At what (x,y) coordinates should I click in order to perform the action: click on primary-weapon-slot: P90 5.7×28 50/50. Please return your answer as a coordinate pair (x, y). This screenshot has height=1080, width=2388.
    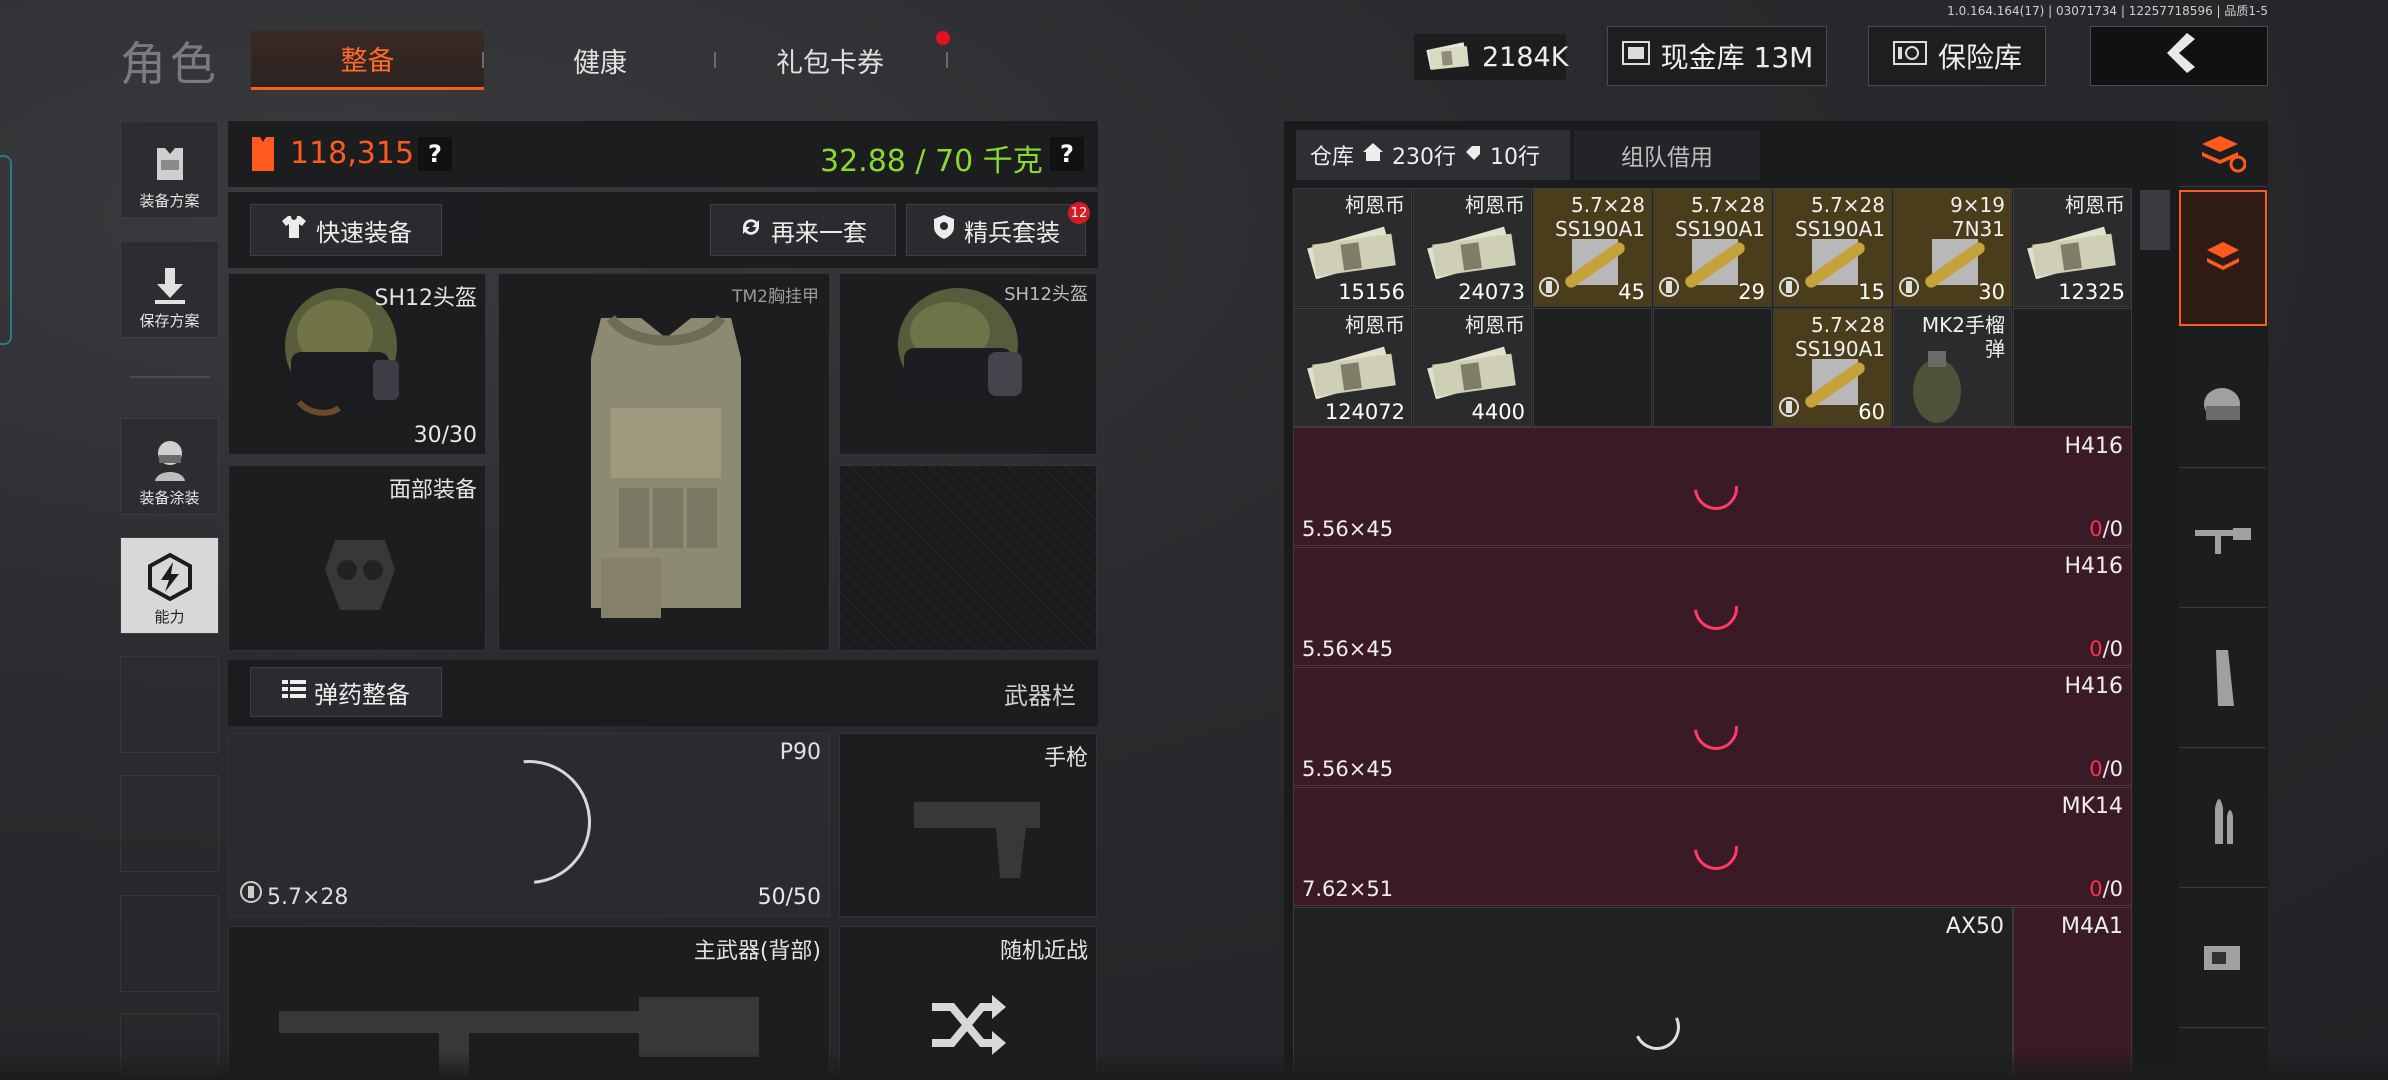
    Looking at the image, I should click on (529, 825).